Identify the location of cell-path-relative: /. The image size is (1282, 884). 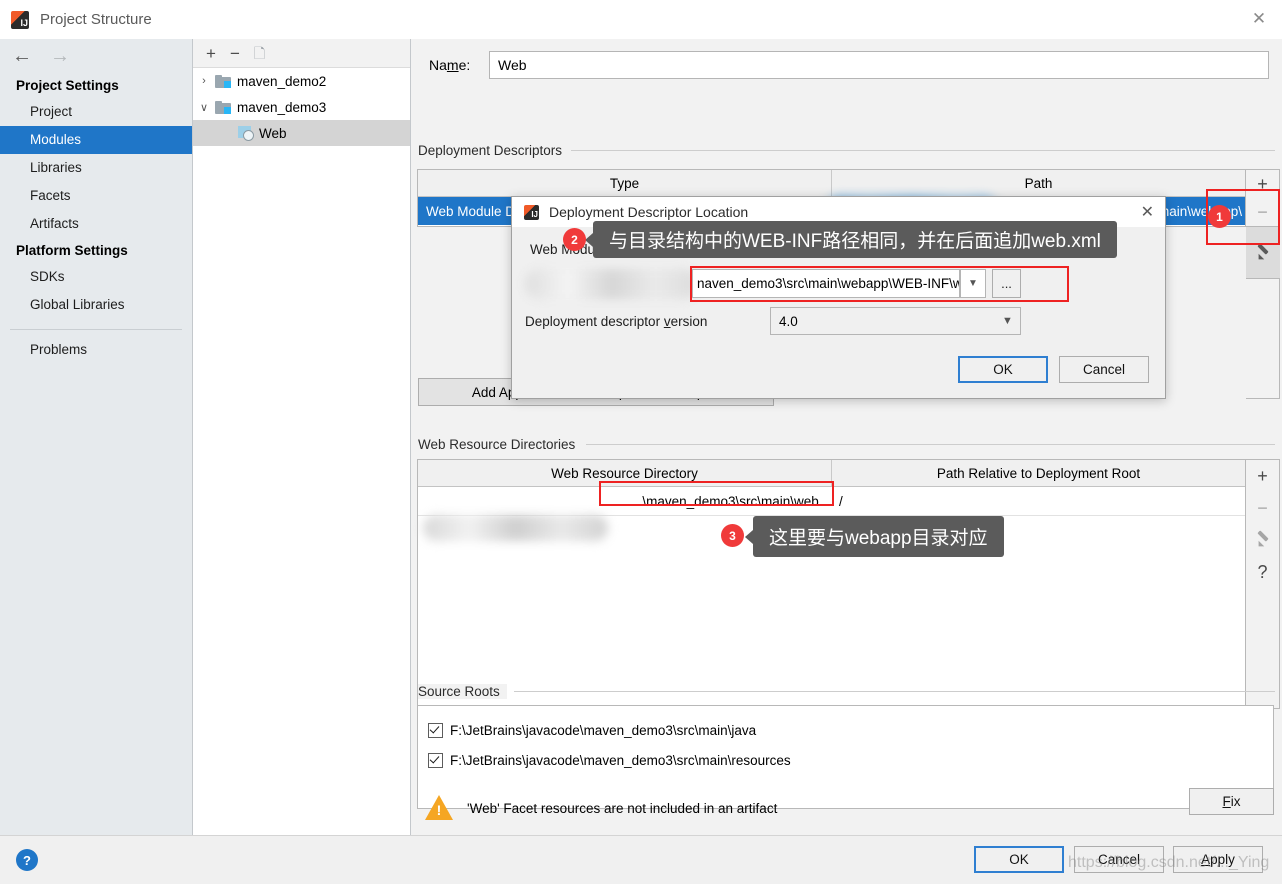
(841, 501).